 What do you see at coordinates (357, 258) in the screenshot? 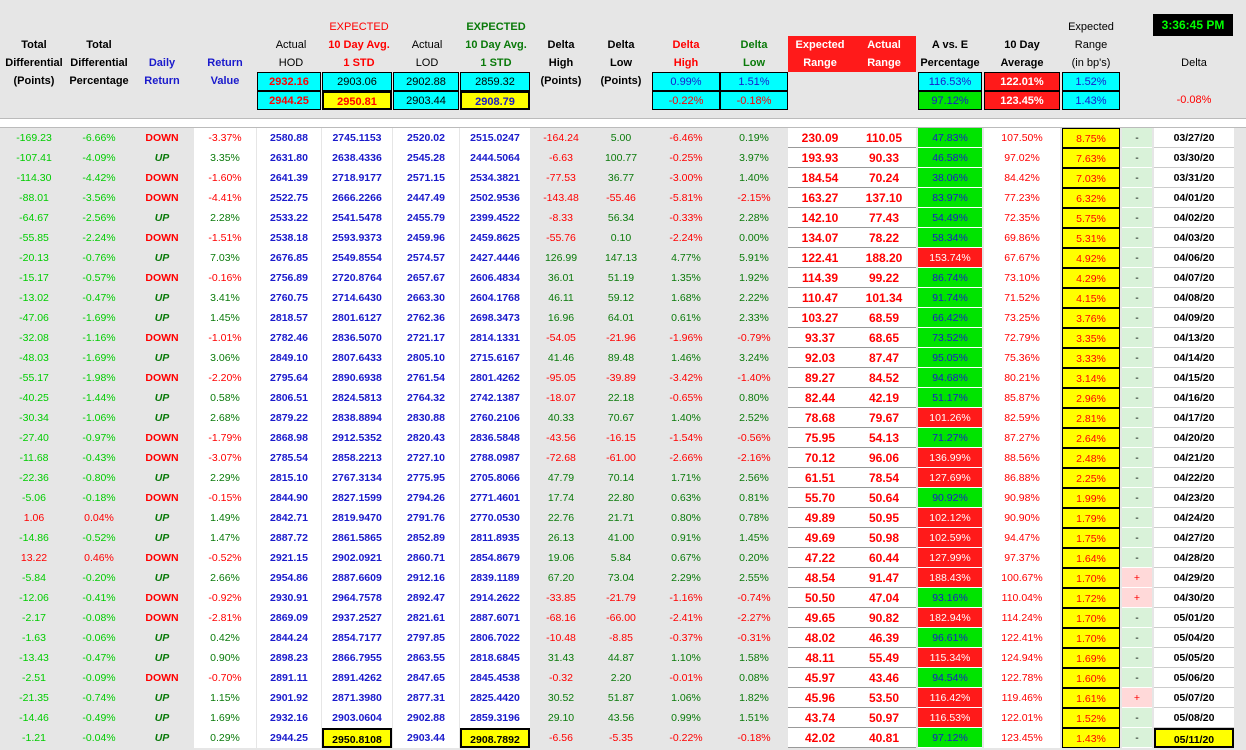
I see `cell-expected-hod: 2549.8554` at bounding box center [357, 258].